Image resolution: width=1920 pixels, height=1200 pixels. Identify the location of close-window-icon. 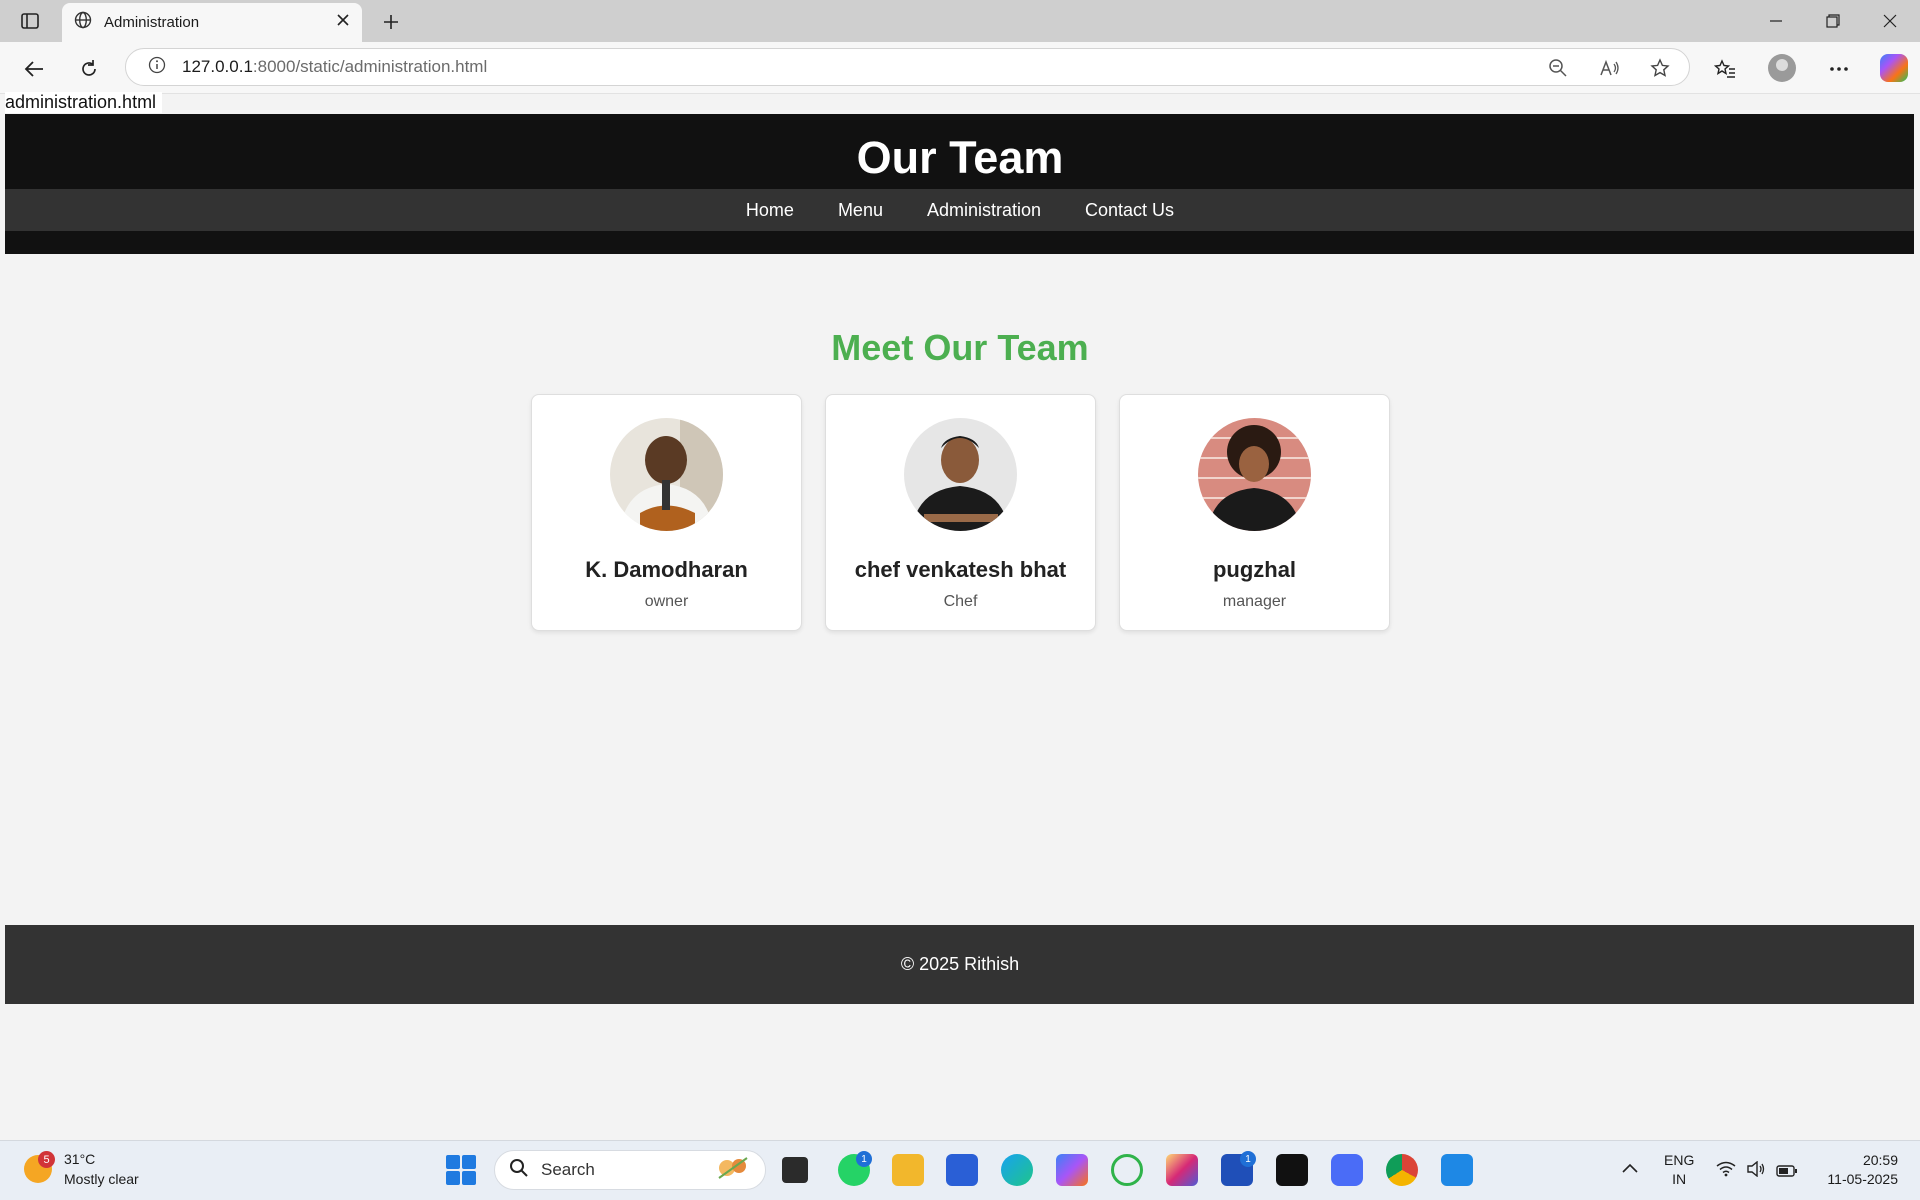
(1890, 21).